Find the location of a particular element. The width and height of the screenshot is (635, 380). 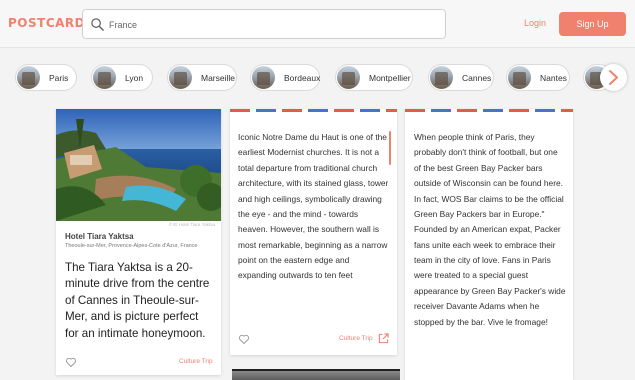

city-label: Nantes is located at coordinates (553, 78).